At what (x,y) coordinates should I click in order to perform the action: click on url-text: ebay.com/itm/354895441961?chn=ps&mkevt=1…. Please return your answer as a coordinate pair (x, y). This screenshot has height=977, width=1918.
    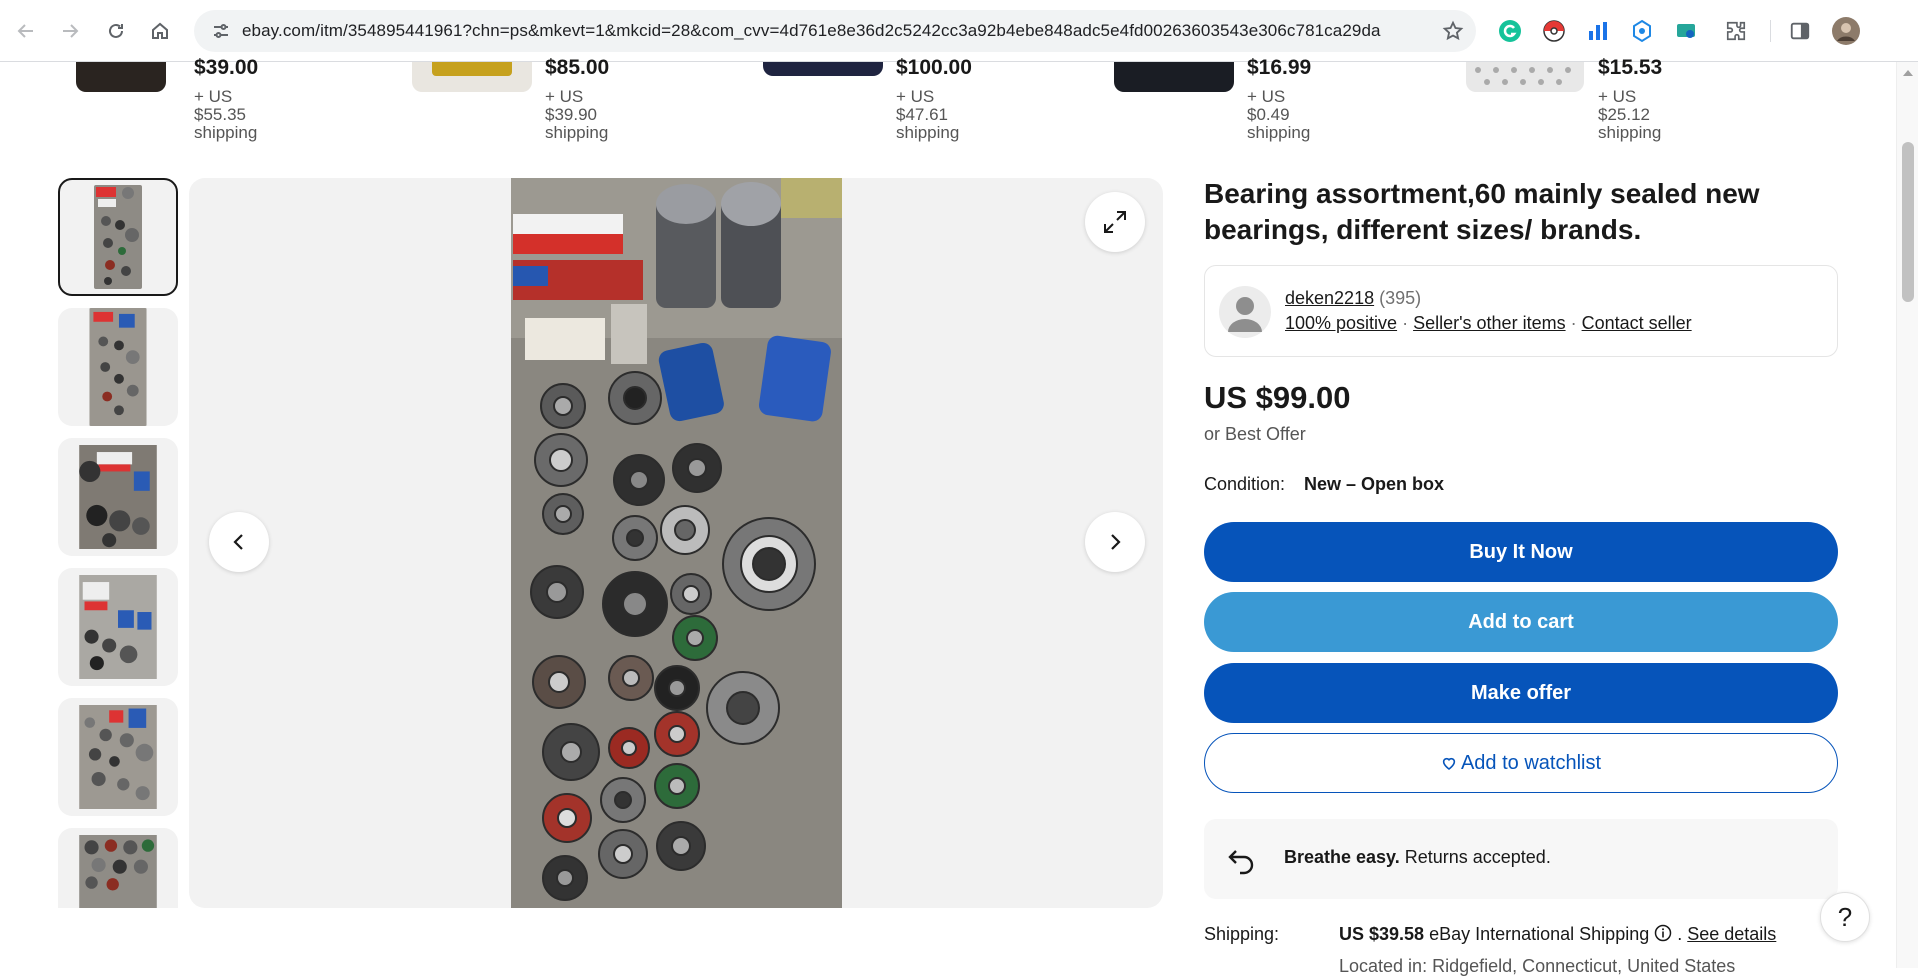
    Looking at the image, I should click on (836, 31).